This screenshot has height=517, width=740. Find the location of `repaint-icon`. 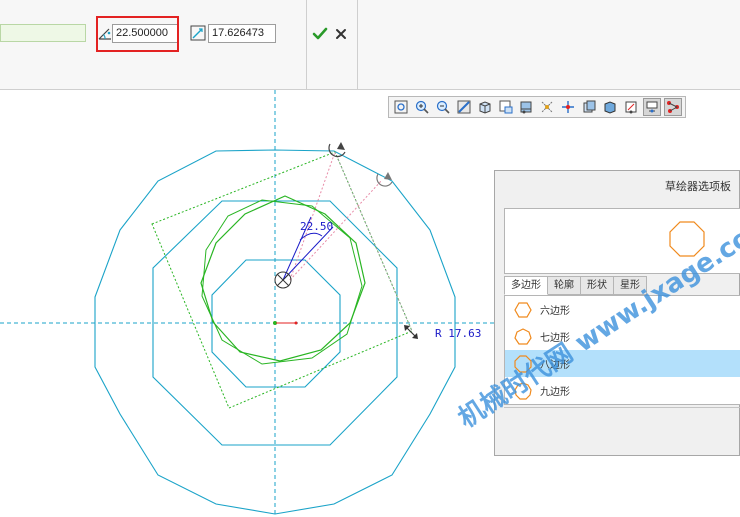

repaint-icon is located at coordinates (464, 107).